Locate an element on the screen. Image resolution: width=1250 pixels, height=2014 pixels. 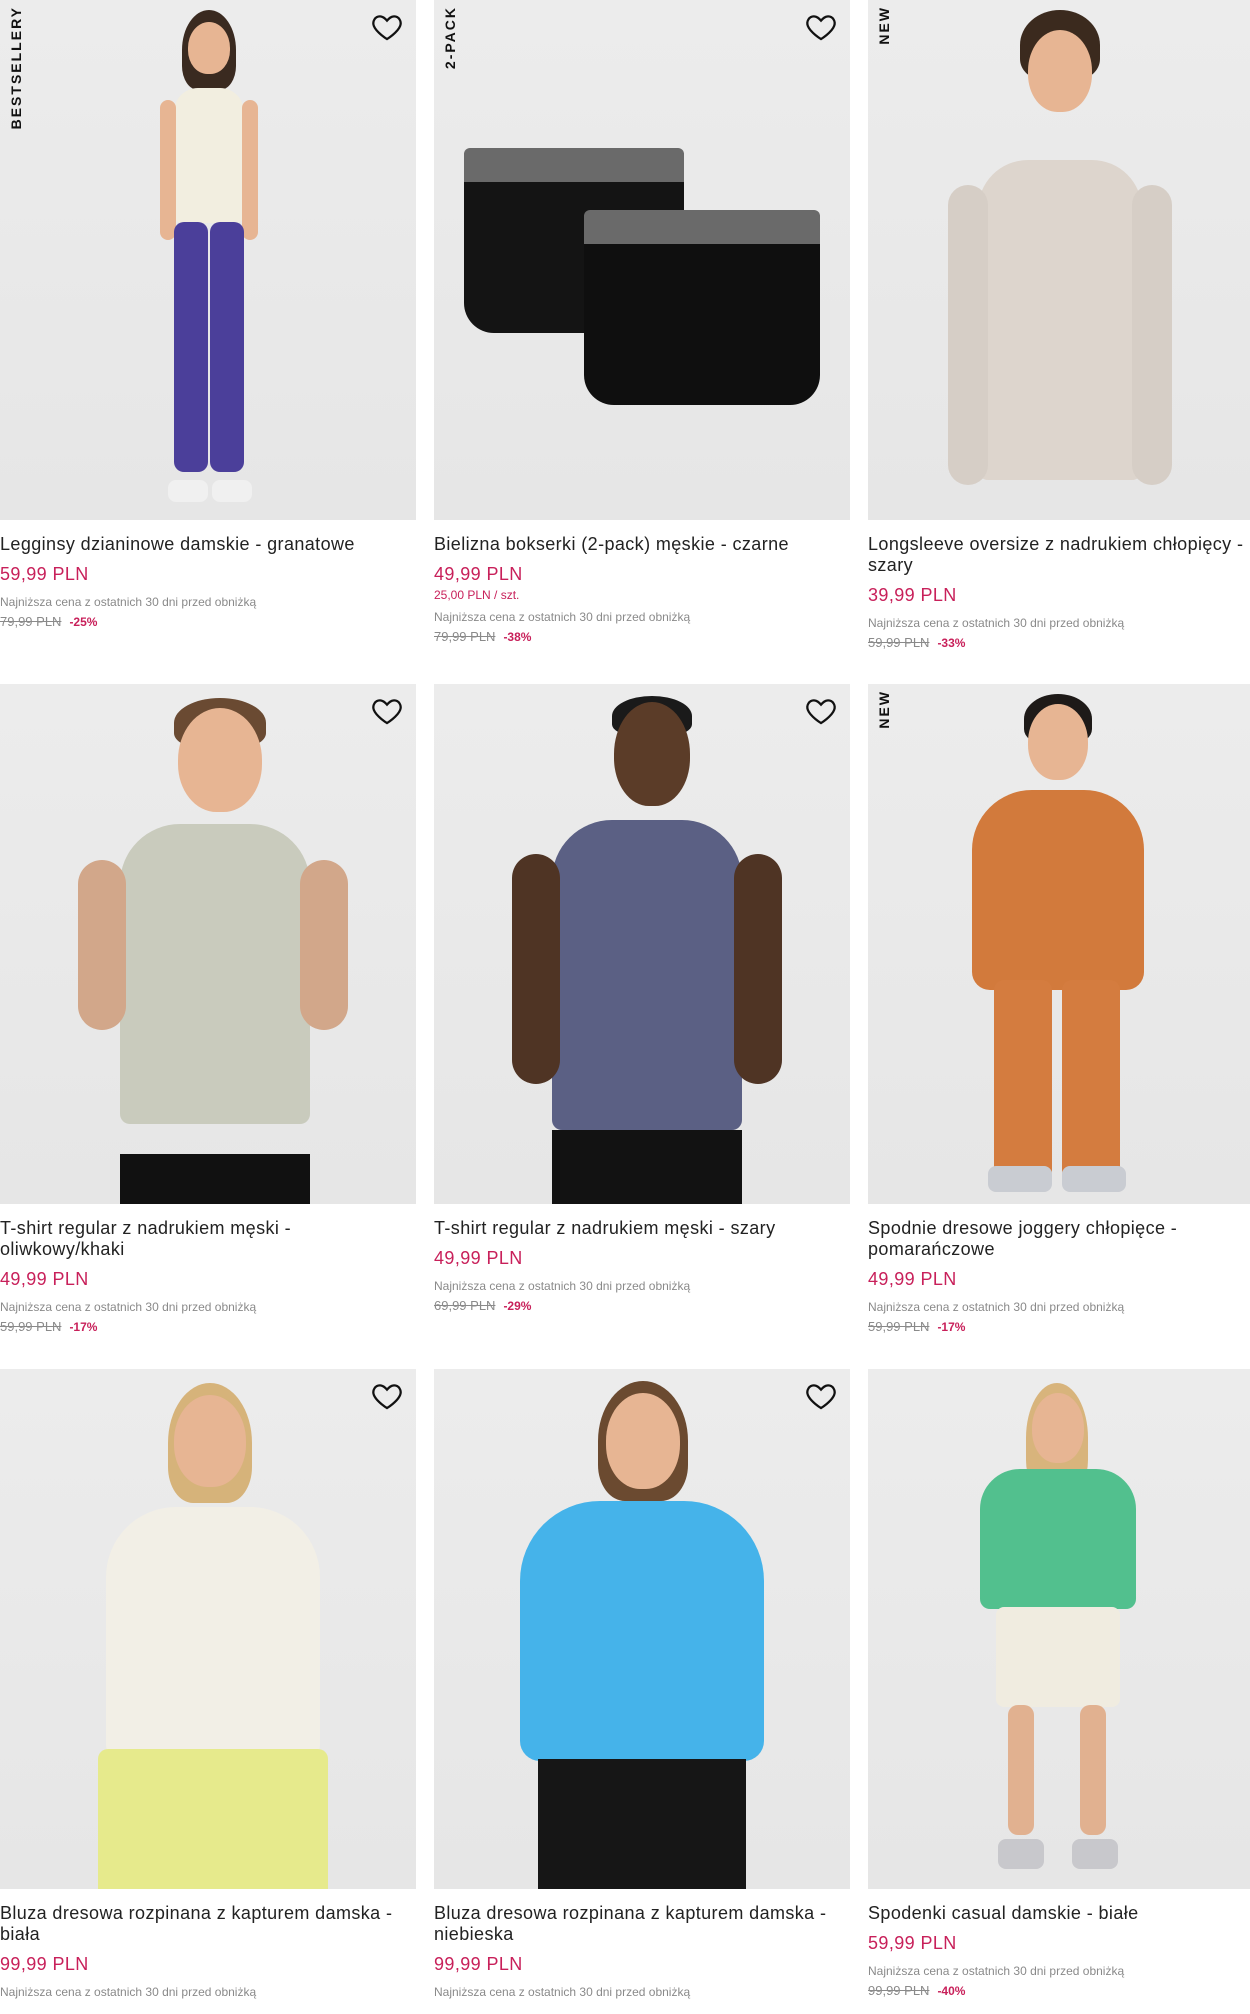
product-badge: 2-PACK is located at coordinates (450, 38).